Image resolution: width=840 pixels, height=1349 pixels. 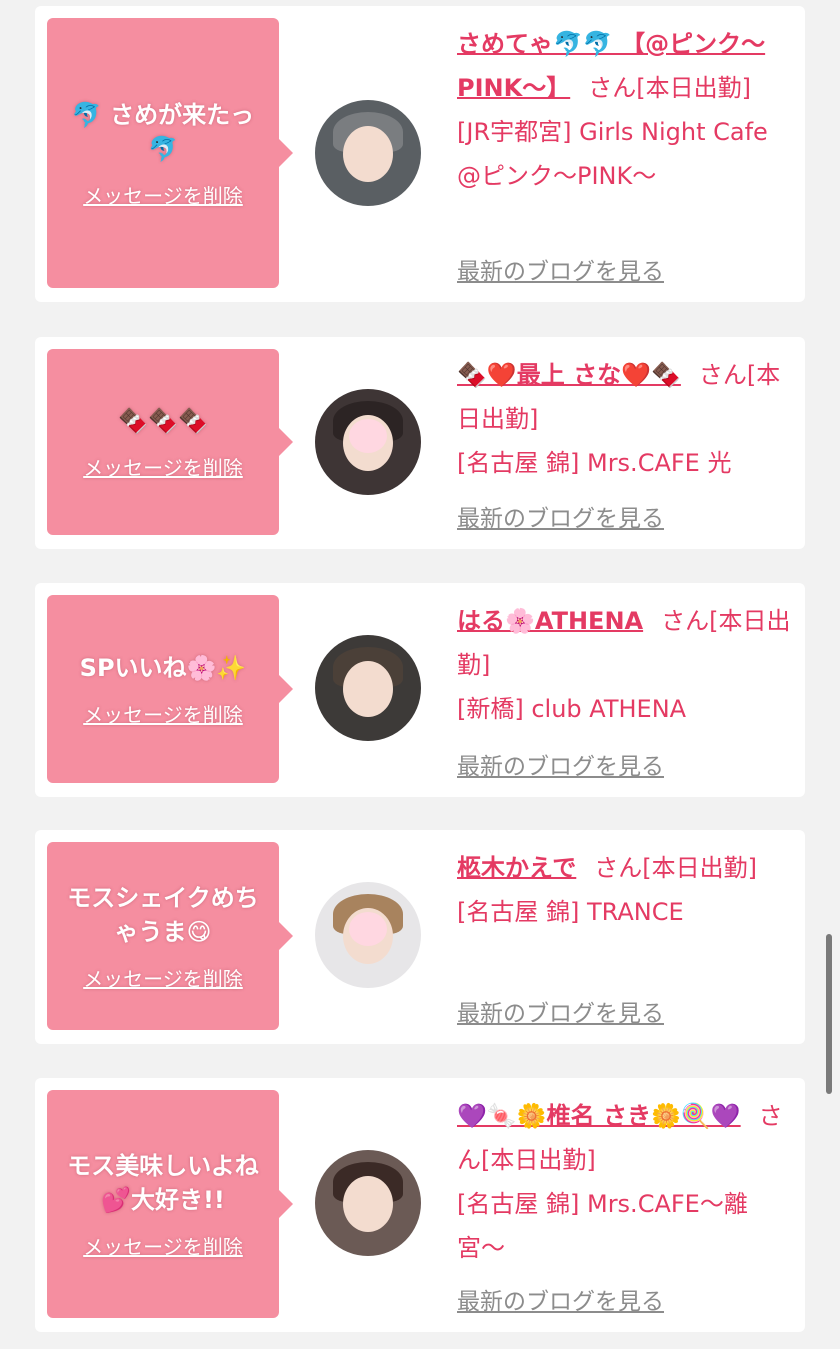 I want to click on message-bubble: モス美味しいよね💕大好き!! メッセージを削除, so click(x=170, y=1204).